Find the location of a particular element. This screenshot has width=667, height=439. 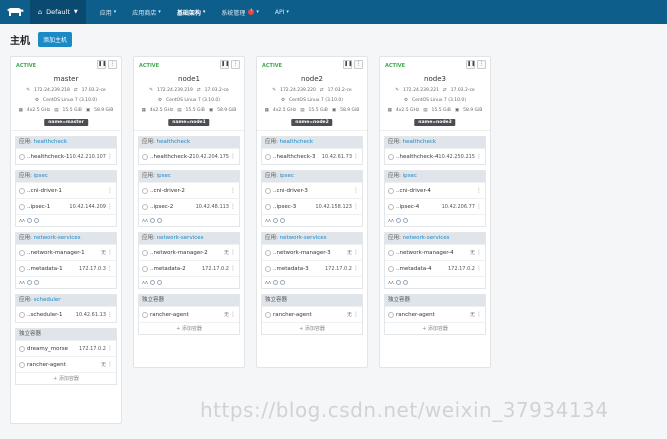

container-name: dreamy_morse is located at coordinates (47, 349).